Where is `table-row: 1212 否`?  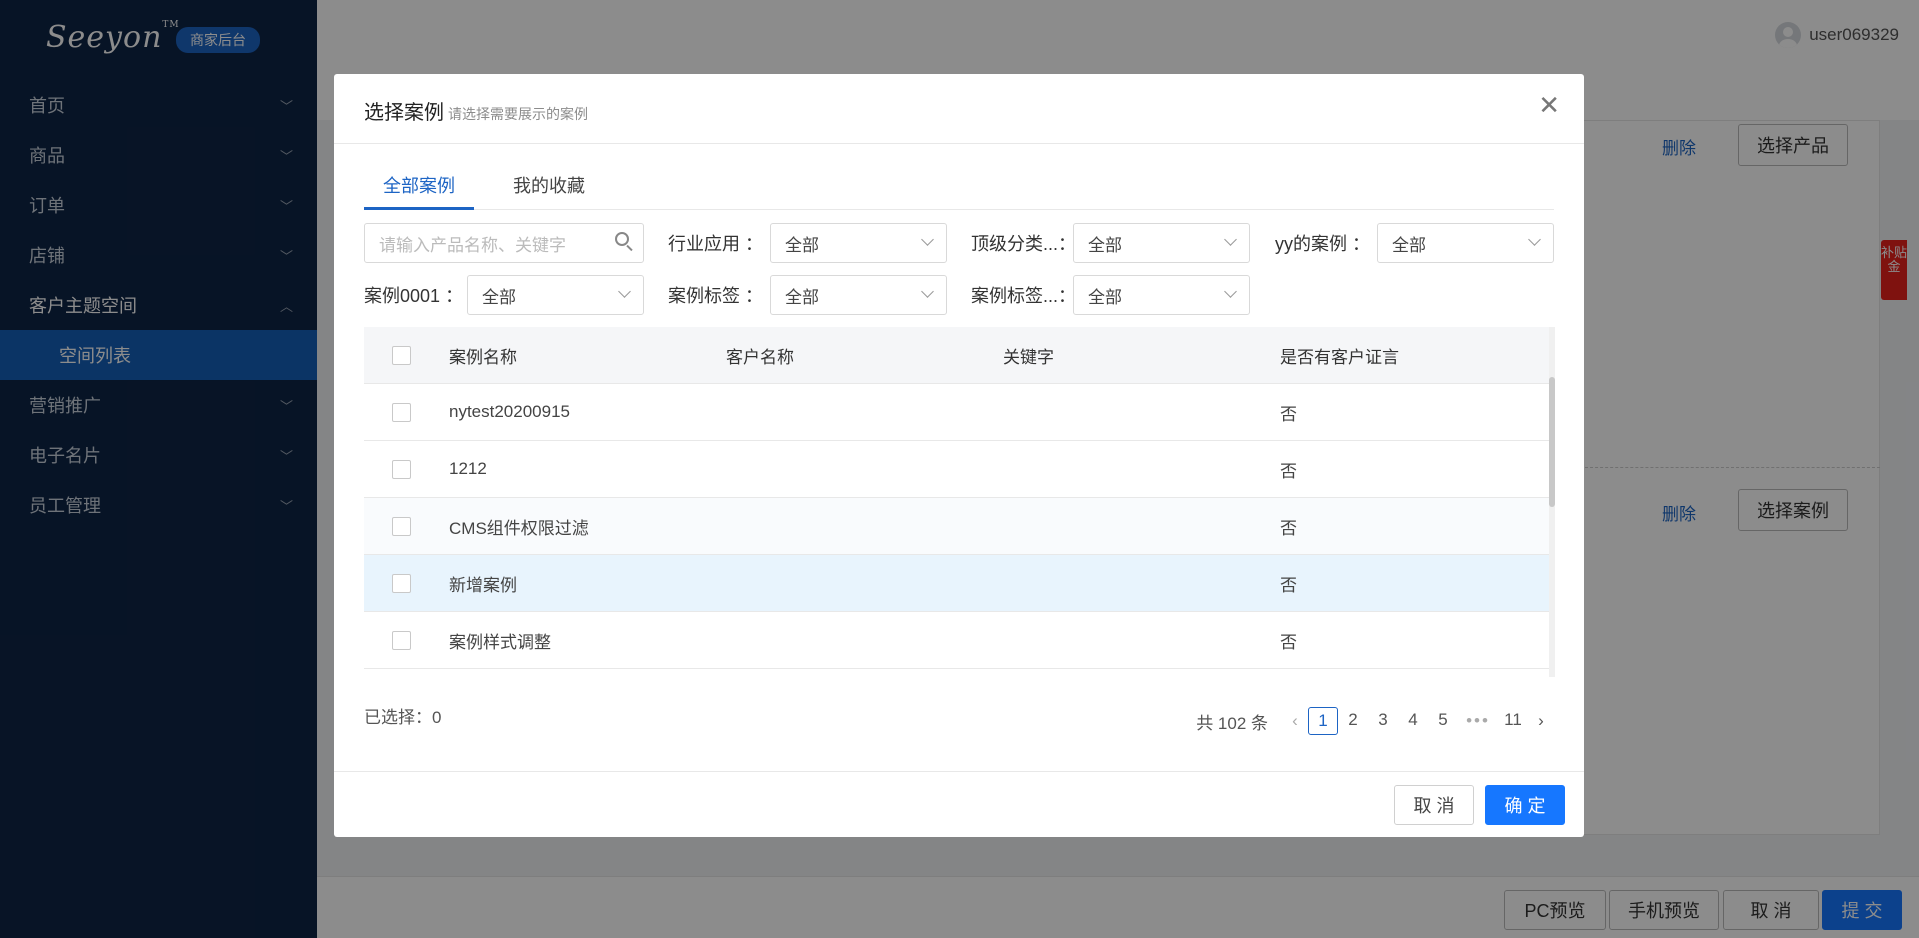
table-row: 1212 否 is located at coordinates (957, 469).